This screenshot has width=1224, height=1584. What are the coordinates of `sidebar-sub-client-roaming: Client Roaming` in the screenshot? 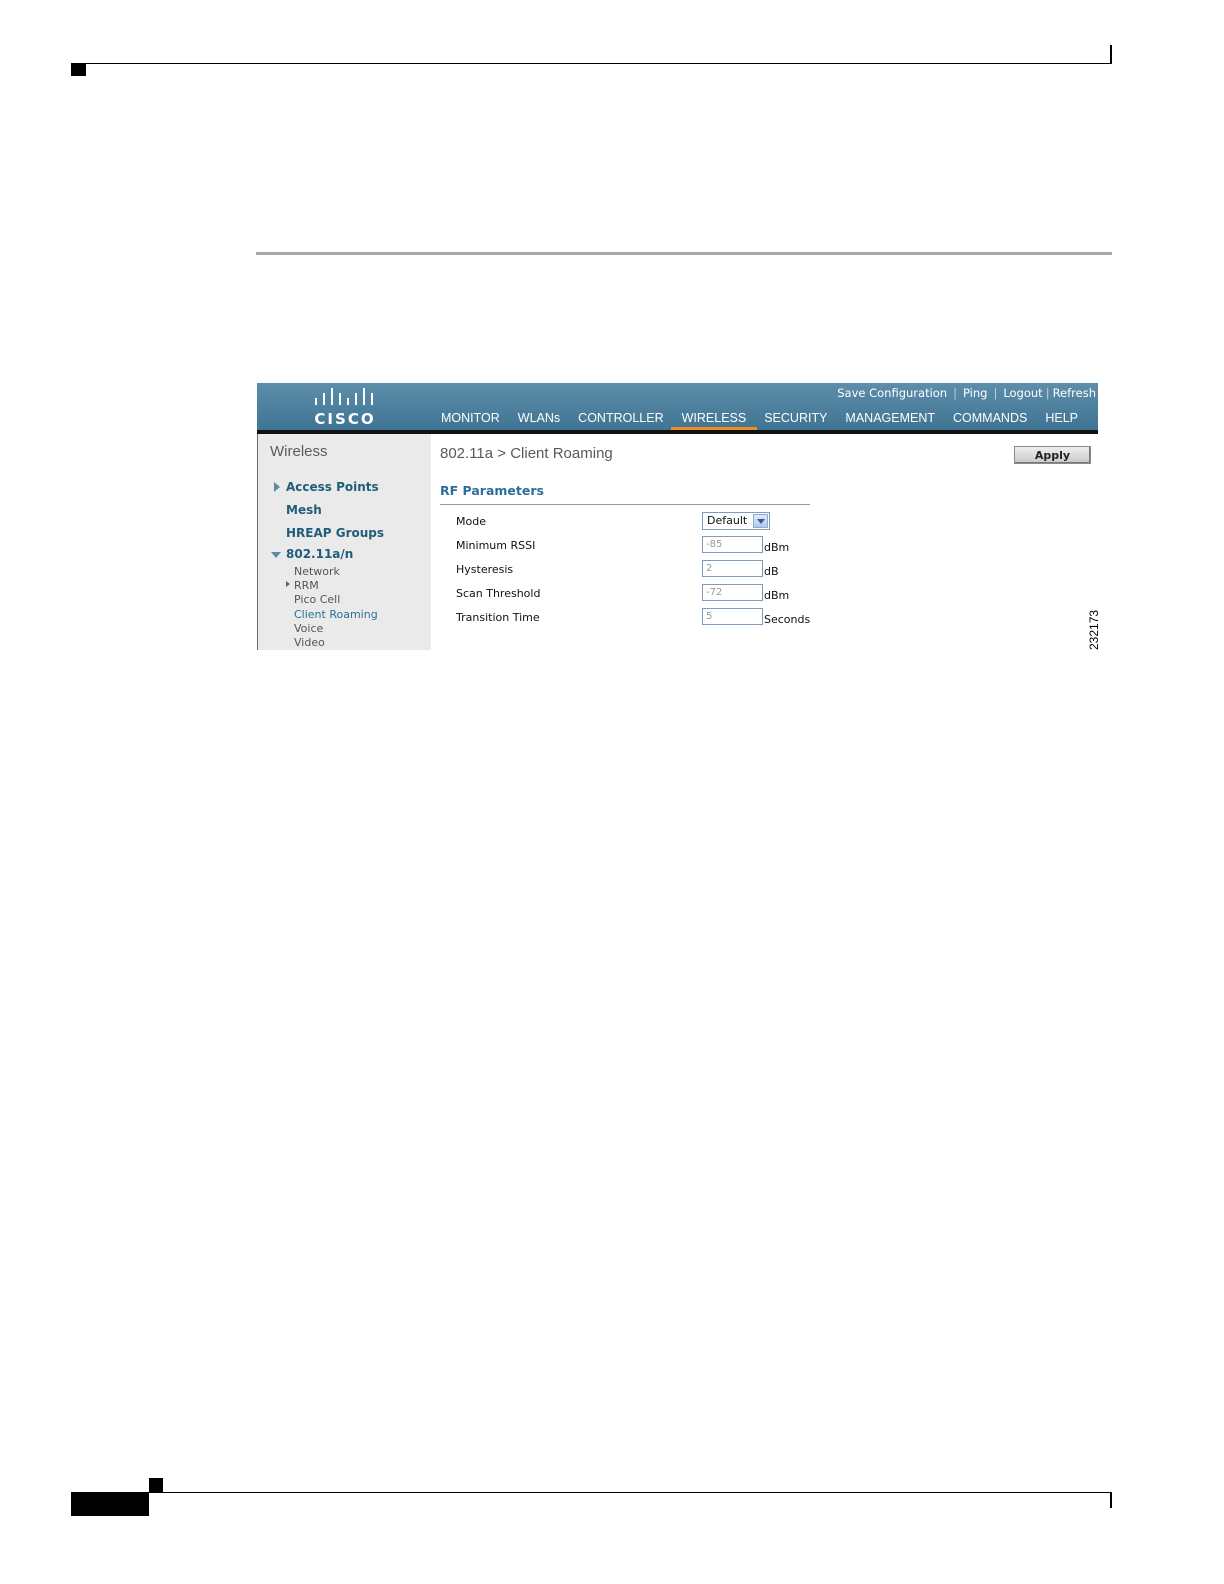 It's located at (336, 614).